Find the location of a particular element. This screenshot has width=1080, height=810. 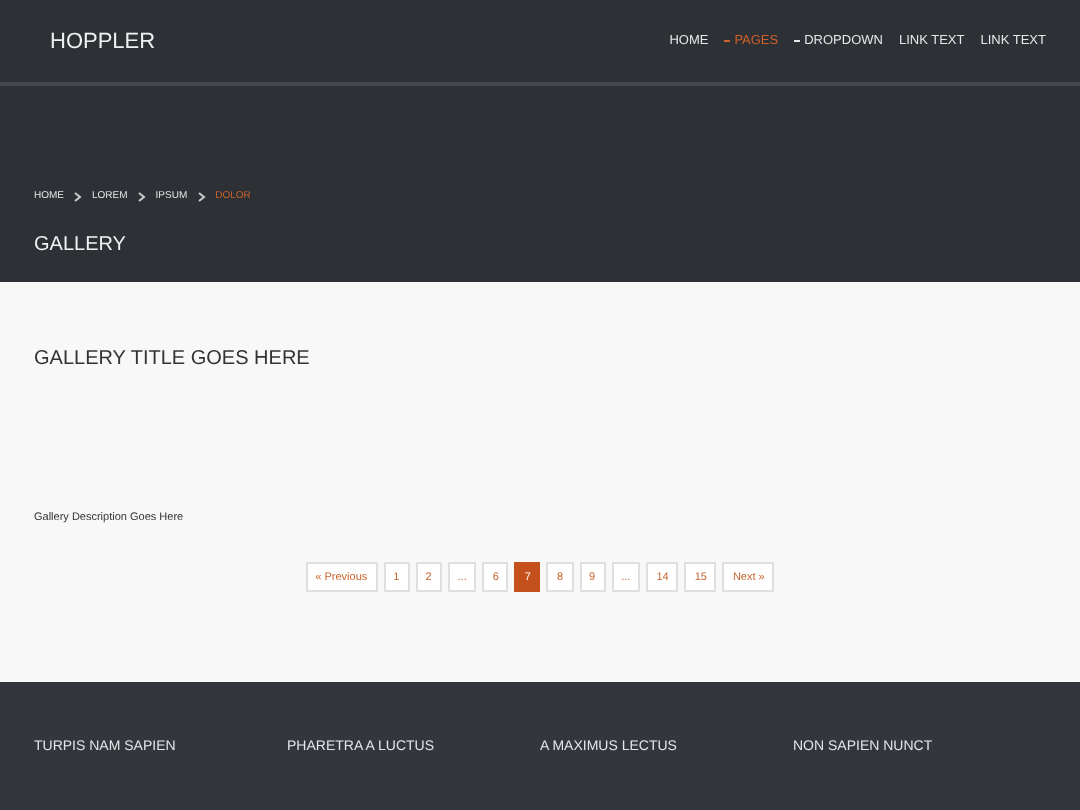

gallery-title: GALLERY TITLE GOES HERE is located at coordinates (173, 359).